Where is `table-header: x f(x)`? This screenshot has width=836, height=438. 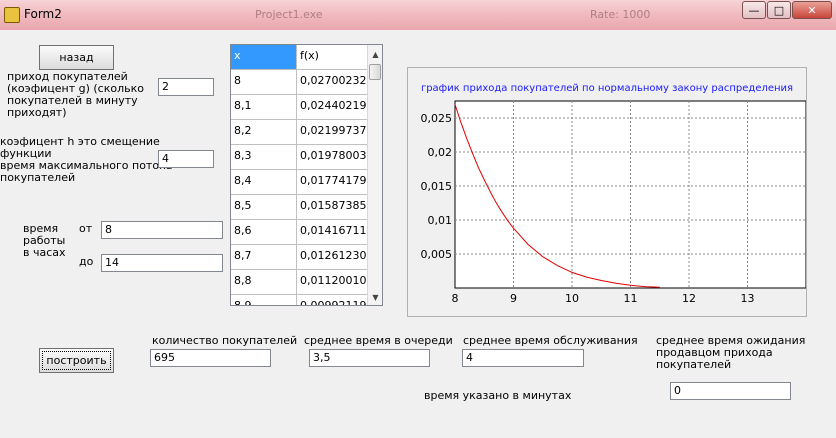
table-header: x f(x) is located at coordinates (299, 57).